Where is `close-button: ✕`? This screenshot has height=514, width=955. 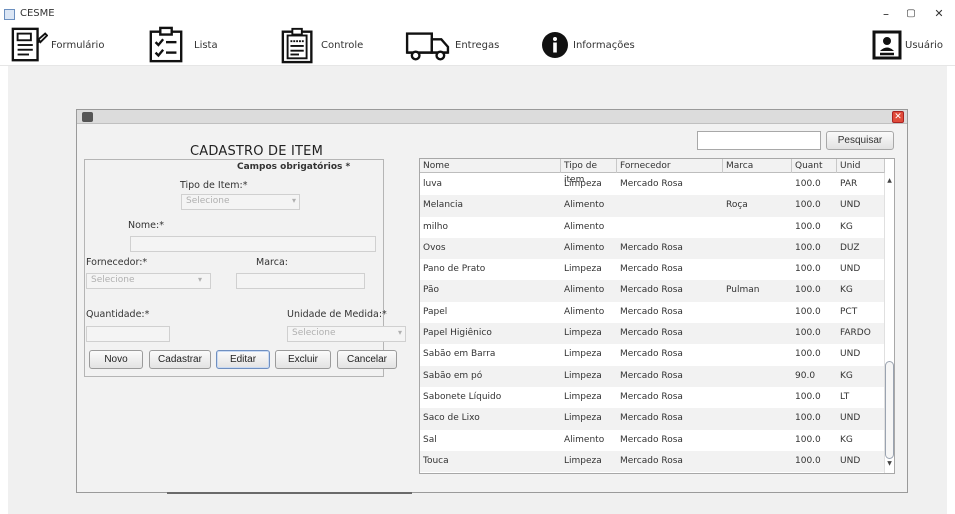 close-button: ✕ is located at coordinates (939, 14).